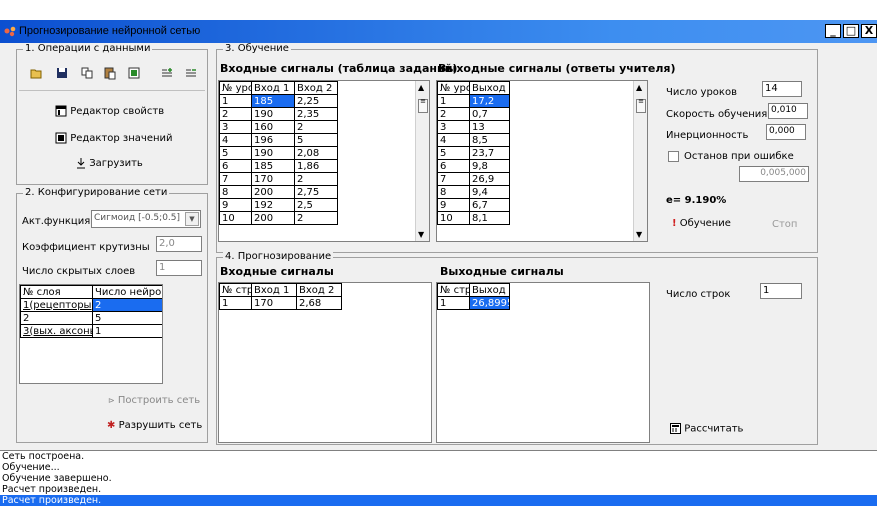 Image resolution: width=877 pixels, height=520 pixels. I want to click on table-icon, so click(134, 73).